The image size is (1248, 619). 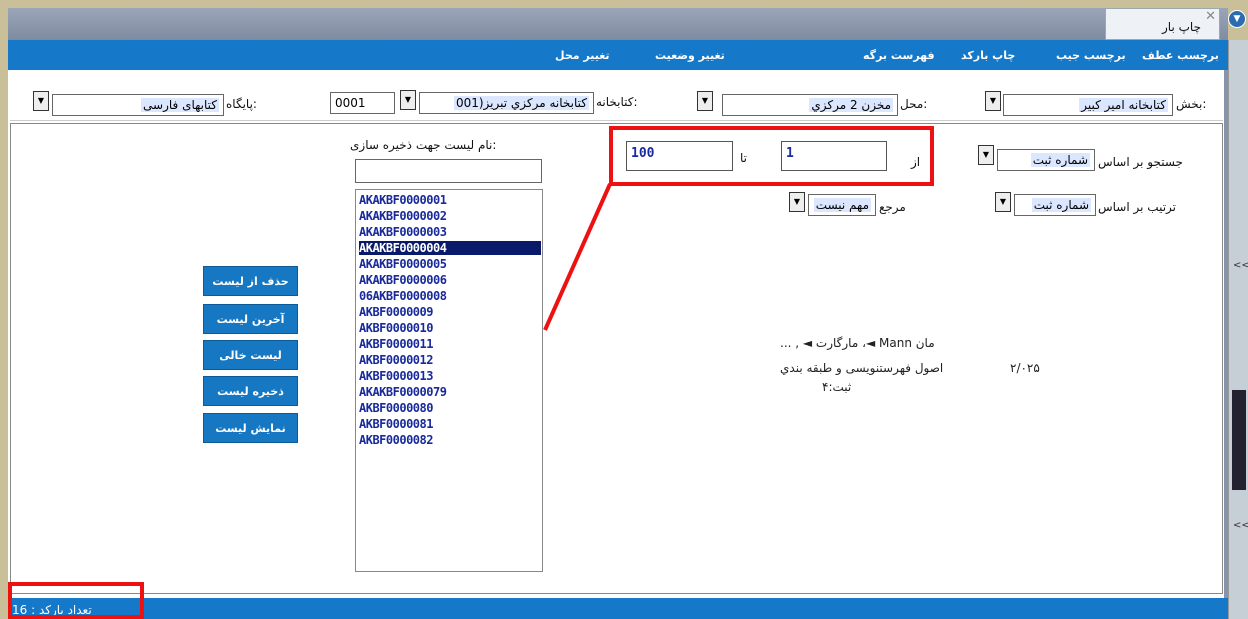 I want to click on save-list-name-input, so click(x=448, y=171).